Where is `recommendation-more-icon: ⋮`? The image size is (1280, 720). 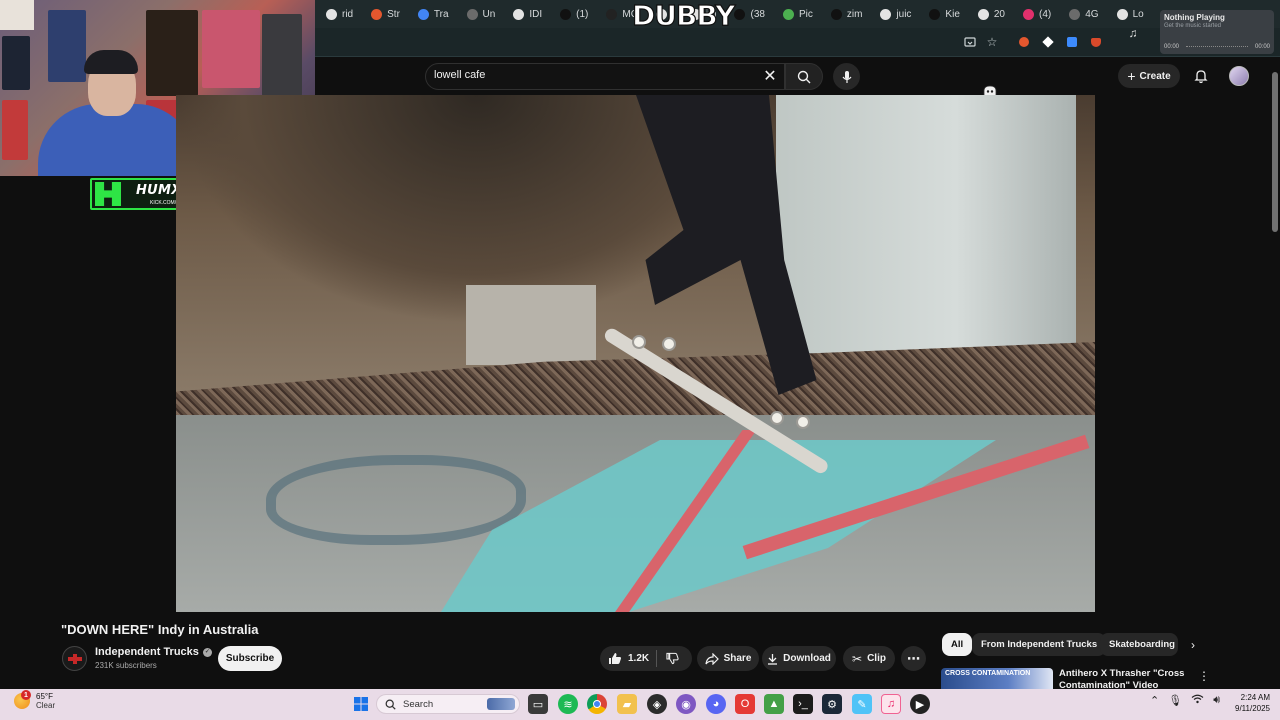
recommendation-more-icon: ⋮ is located at coordinates (1204, 676).